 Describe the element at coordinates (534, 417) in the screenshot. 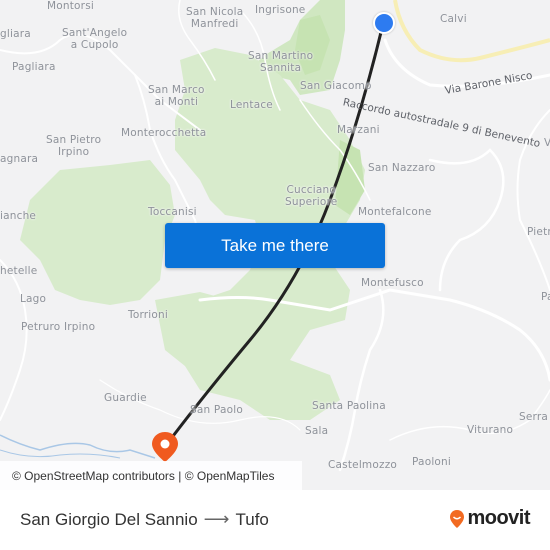

I see `place-label-serra: Serra` at that location.